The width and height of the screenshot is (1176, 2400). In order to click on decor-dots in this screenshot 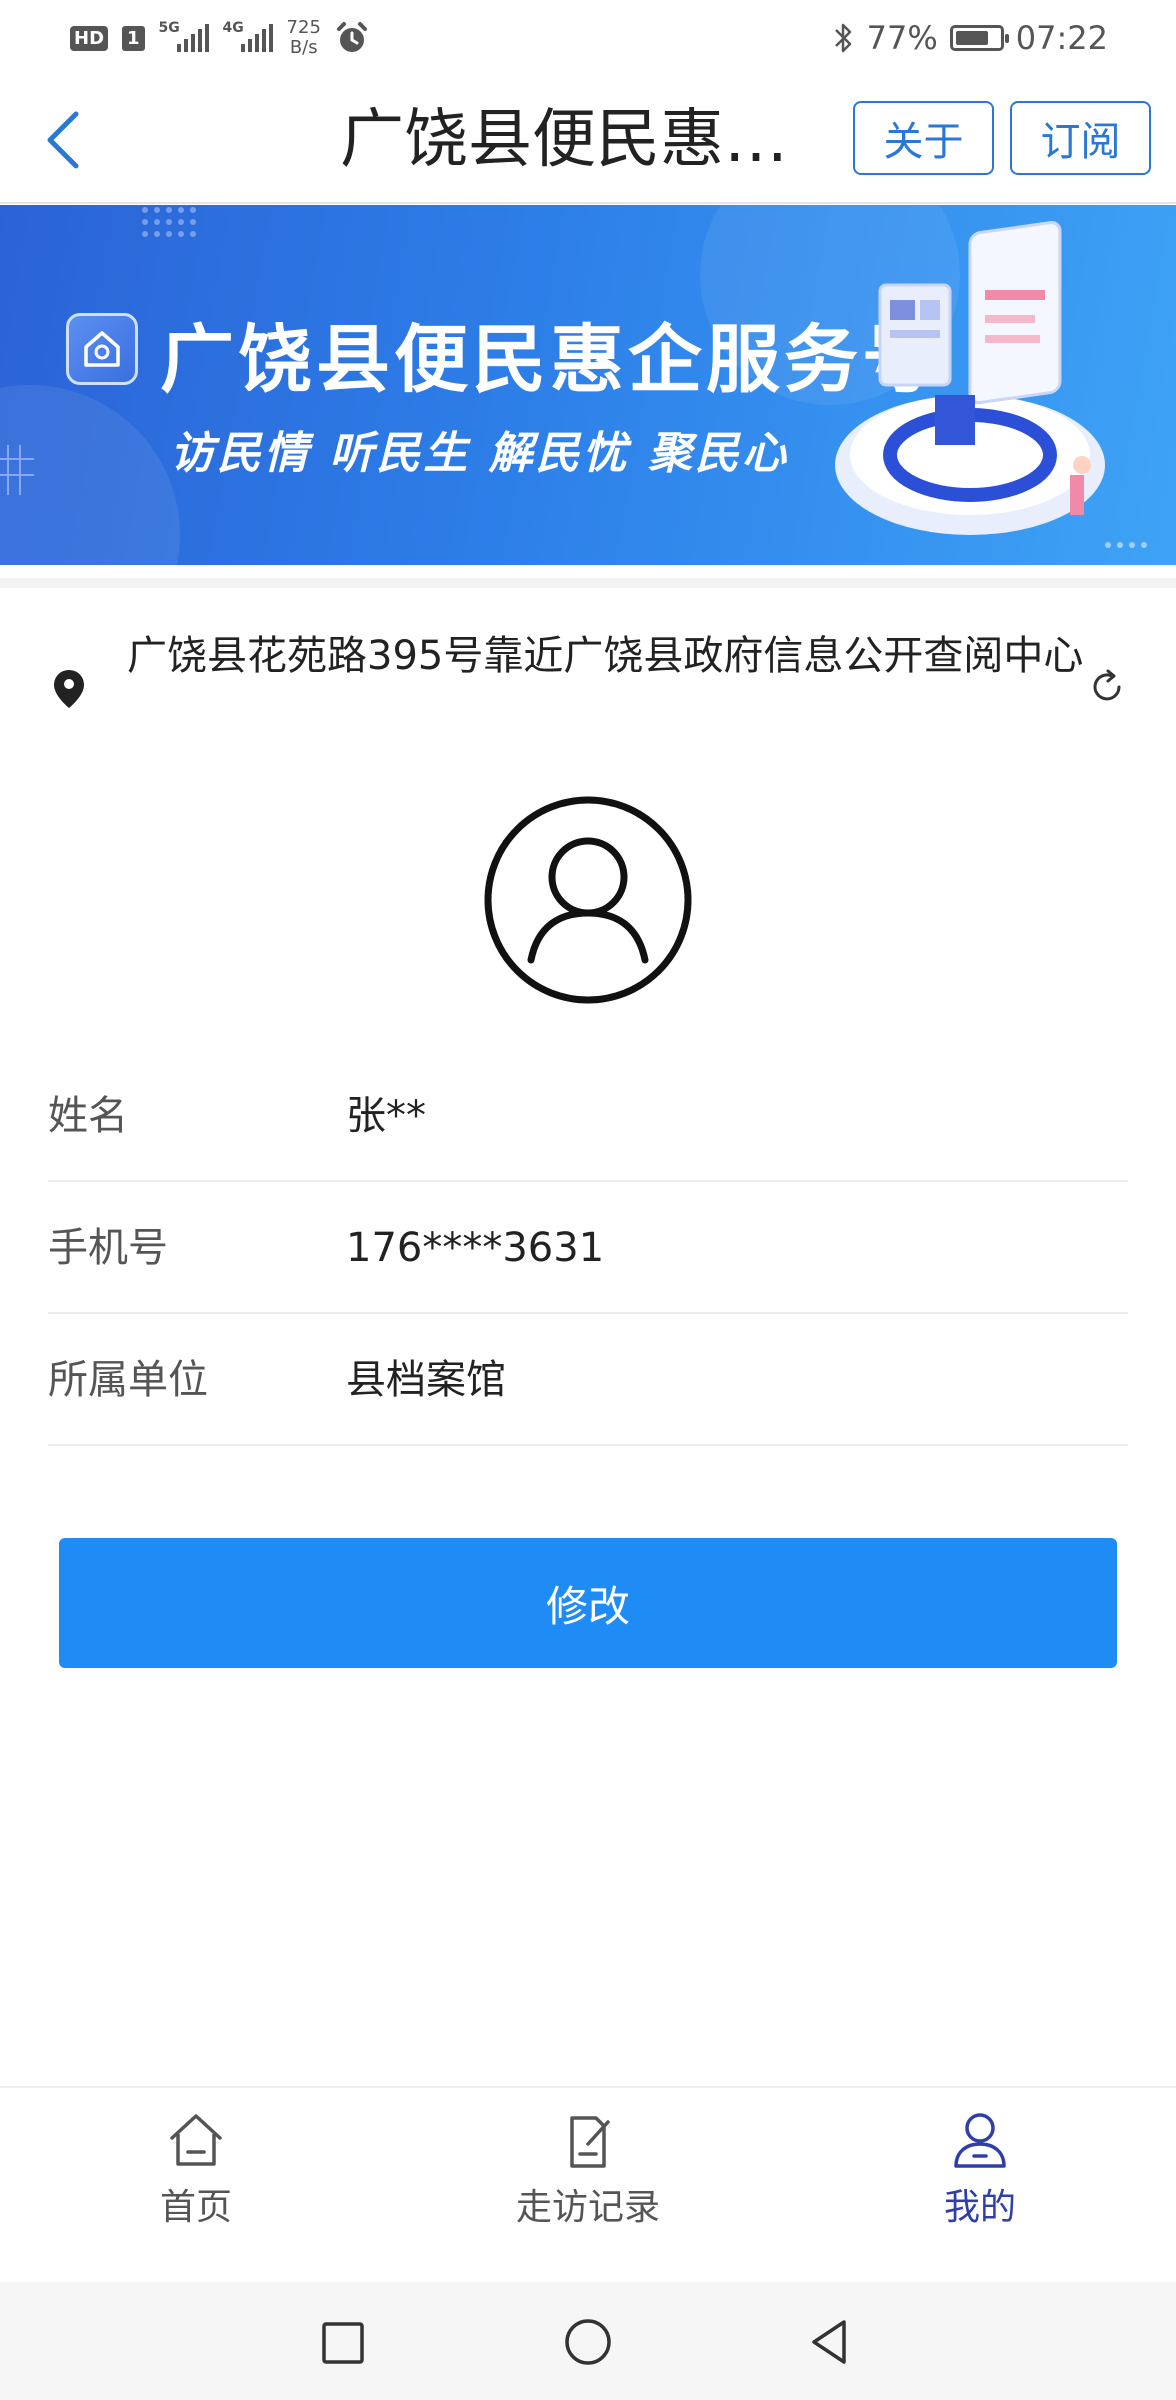, I will do `click(169, 222)`.